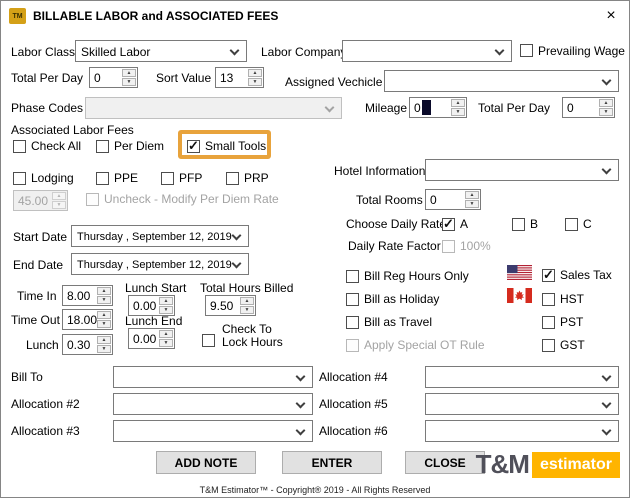 Image resolution: width=630 pixels, height=498 pixels. What do you see at coordinates (417, 108) in the screenshot?
I see `mileage-value: 0` at bounding box center [417, 108].